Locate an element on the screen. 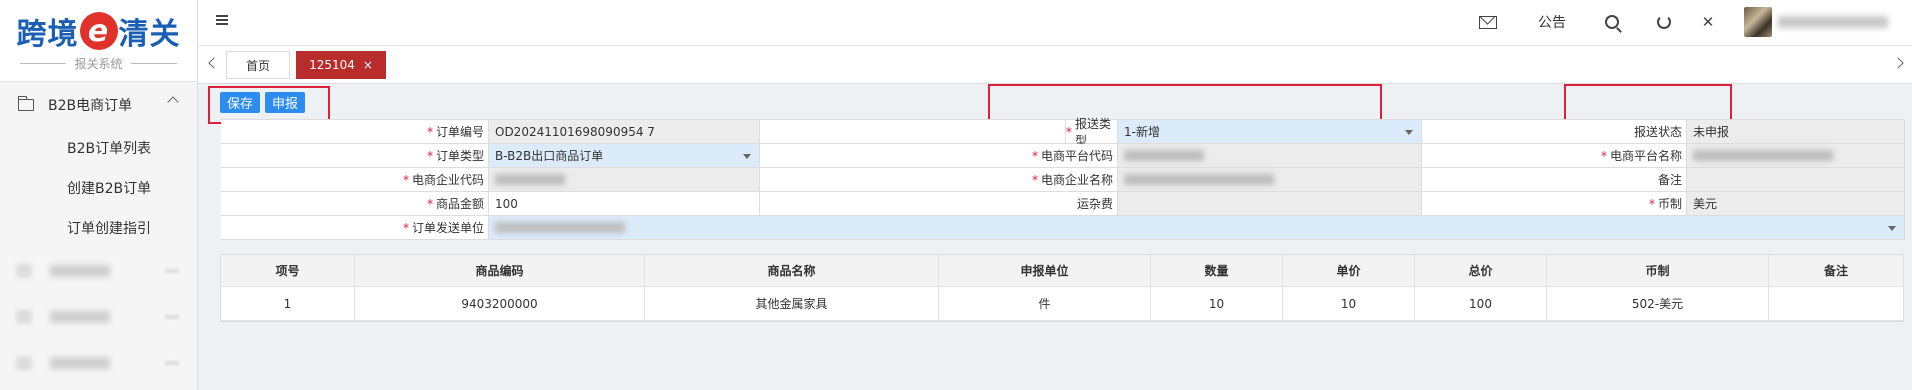  table-header-row: 项号 商品编码 商品名称 申报单位 数量 单价 总价 币制 备注 is located at coordinates (1062, 271).